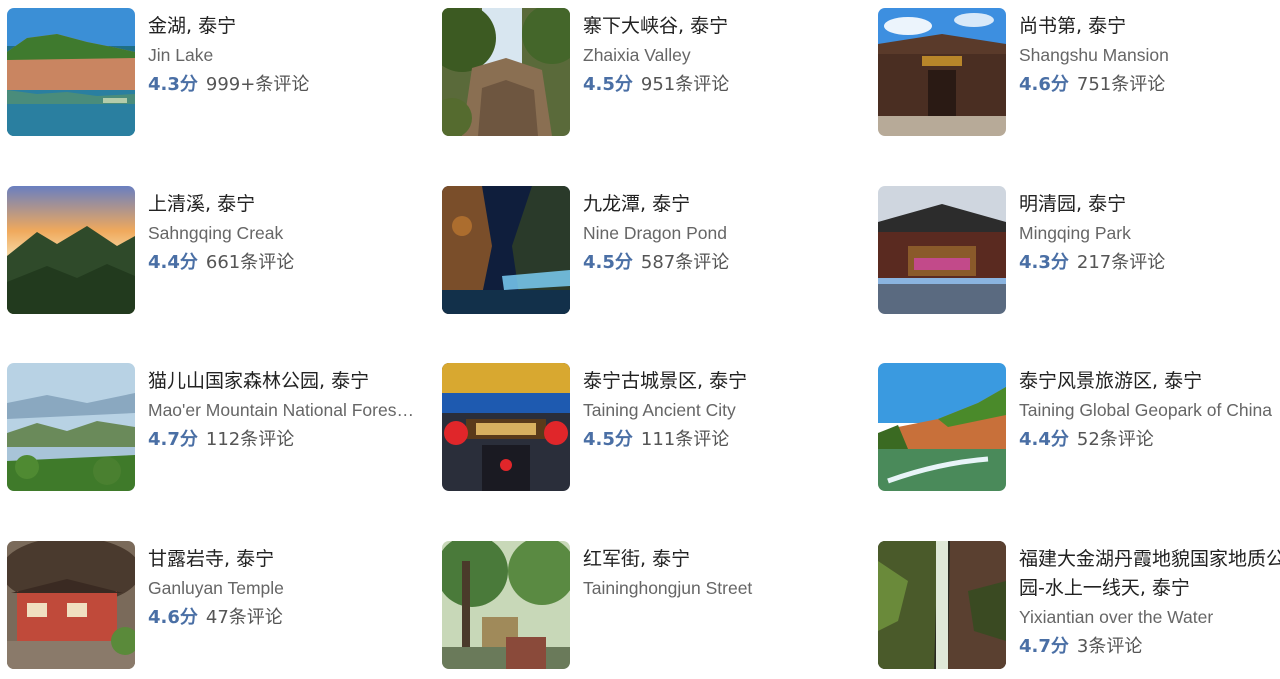 Image resolution: width=1280 pixels, height=679 pixels. I want to click on rating-row: 4.5分 587条评论, so click(718, 262).